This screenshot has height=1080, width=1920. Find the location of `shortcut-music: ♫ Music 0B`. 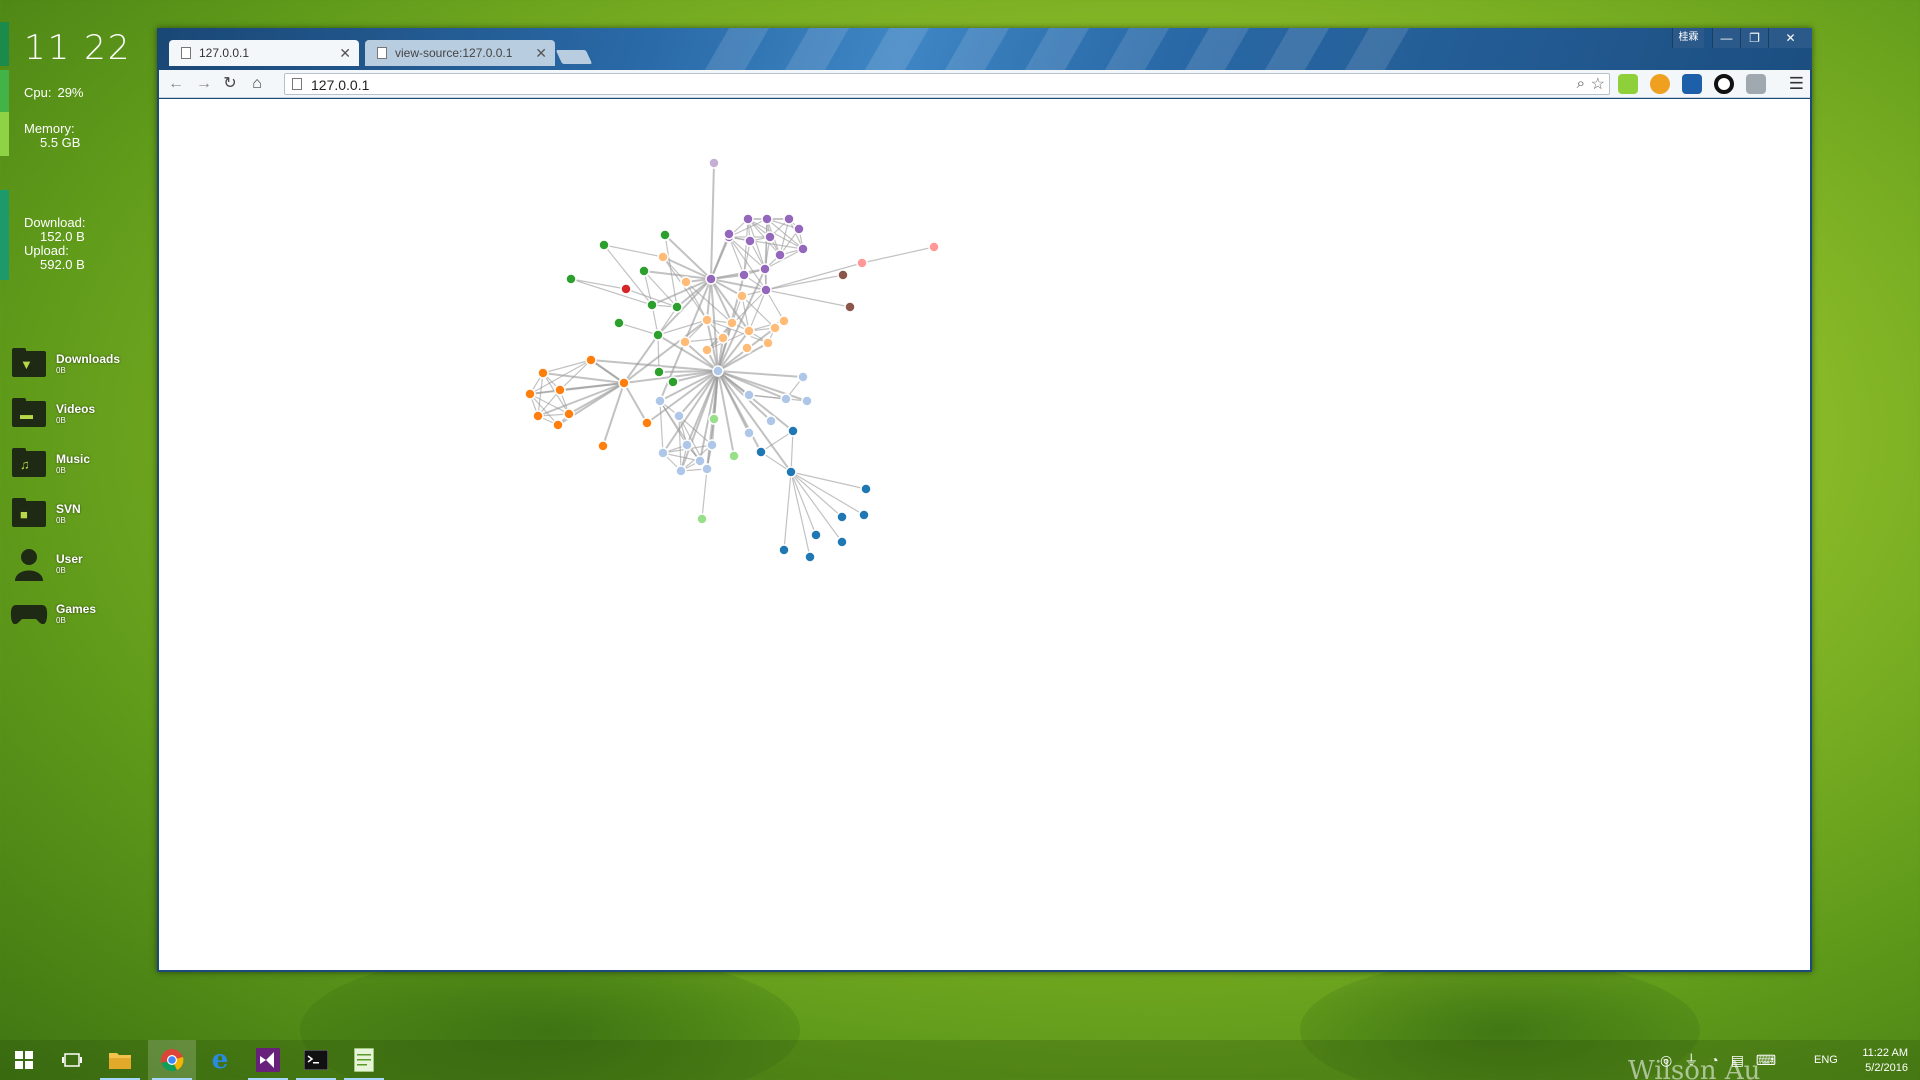

shortcut-music: ♫ Music 0B is located at coordinates (70, 463).